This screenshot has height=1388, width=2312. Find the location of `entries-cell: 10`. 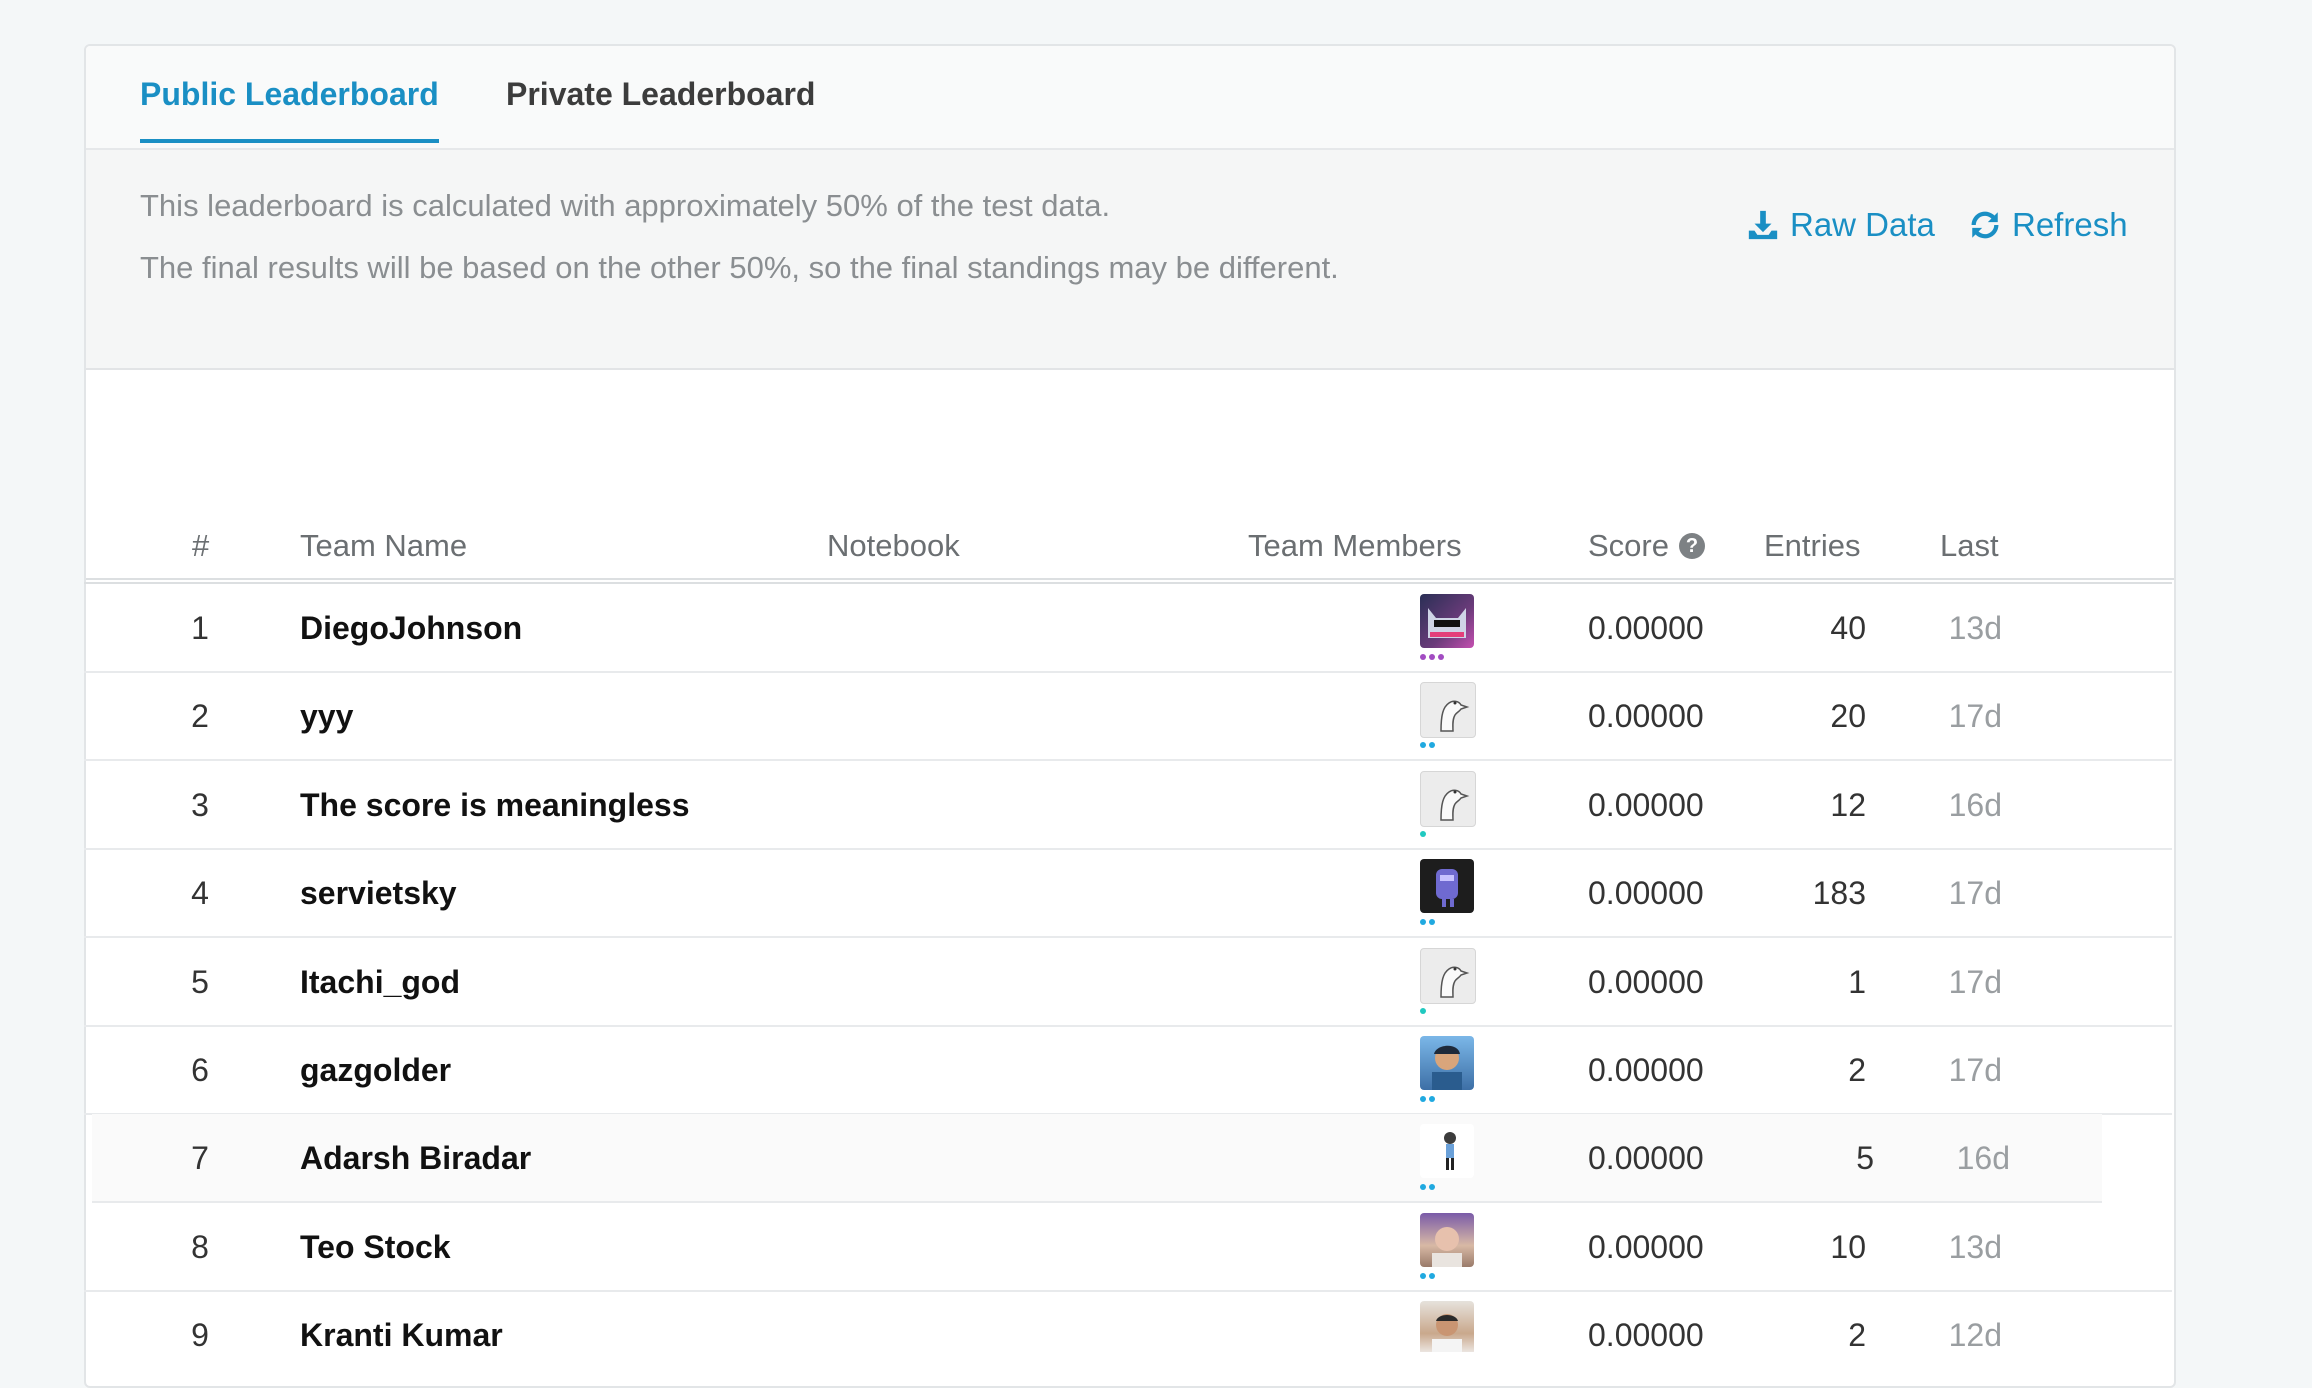

entries-cell: 10 is located at coordinates (1848, 1246).